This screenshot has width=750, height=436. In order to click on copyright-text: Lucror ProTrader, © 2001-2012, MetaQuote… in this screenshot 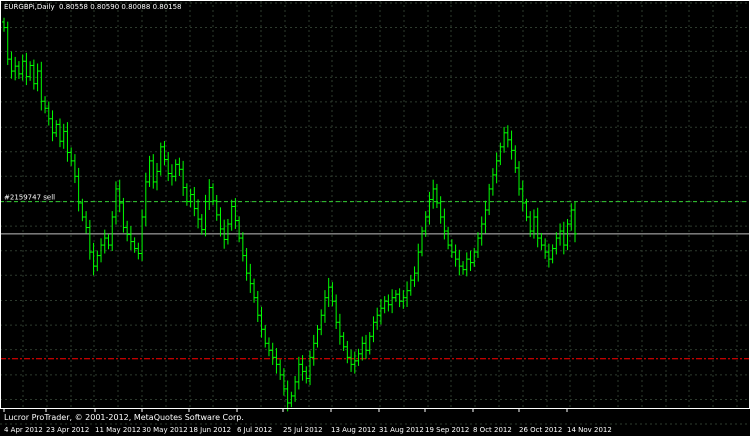, I will do `click(124, 417)`.